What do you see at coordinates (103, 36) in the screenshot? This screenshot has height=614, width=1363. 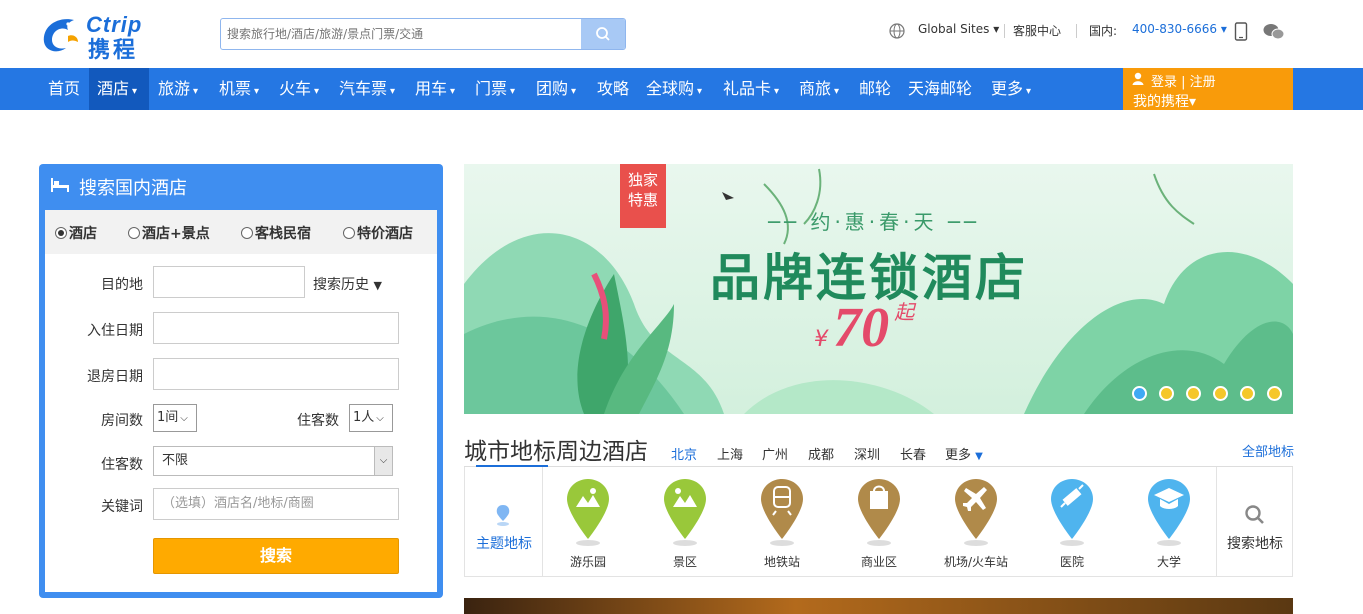 I see `ctrip-logo: Ctrip 携程` at bounding box center [103, 36].